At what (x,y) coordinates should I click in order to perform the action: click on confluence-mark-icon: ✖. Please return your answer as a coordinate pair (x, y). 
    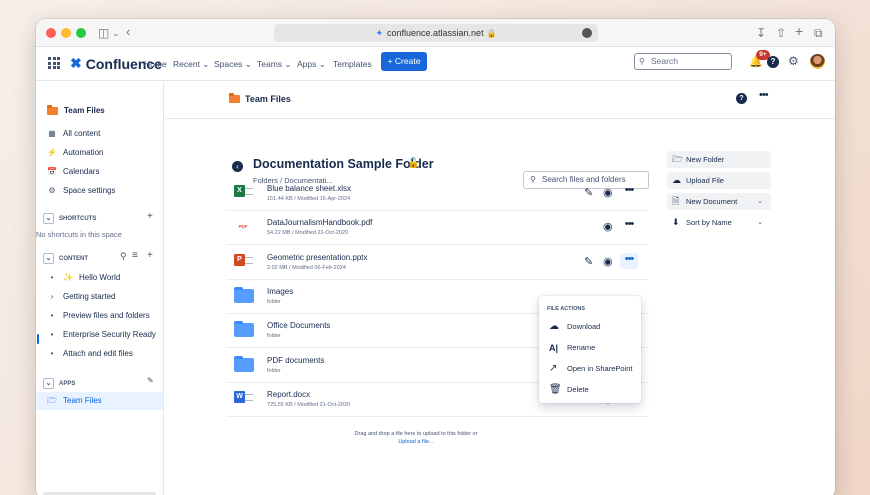
    Looking at the image, I should click on (76, 63).